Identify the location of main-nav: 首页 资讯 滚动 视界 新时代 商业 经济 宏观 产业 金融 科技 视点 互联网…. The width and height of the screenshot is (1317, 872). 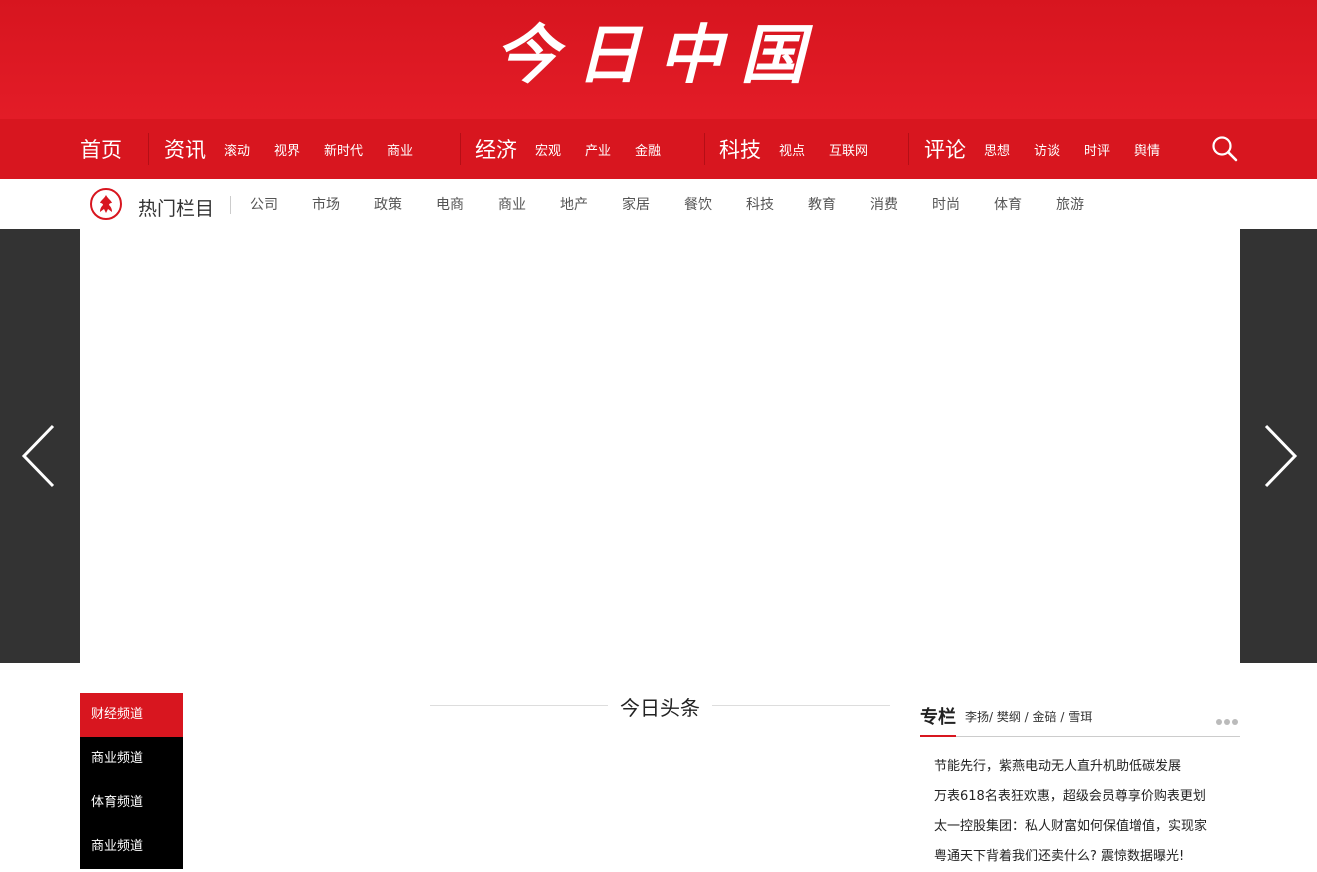
(658, 149).